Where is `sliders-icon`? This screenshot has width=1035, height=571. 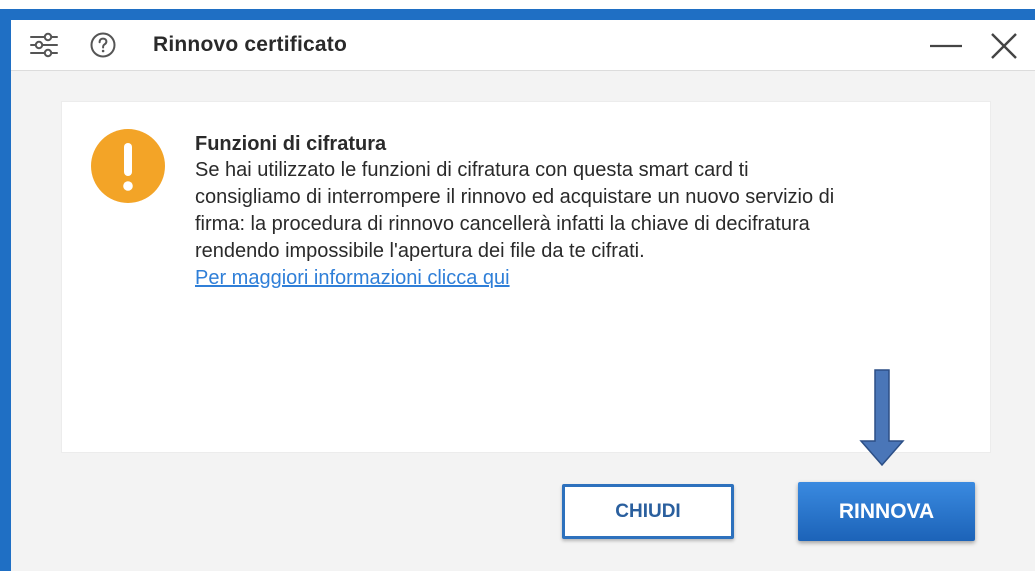 sliders-icon is located at coordinates (44, 45).